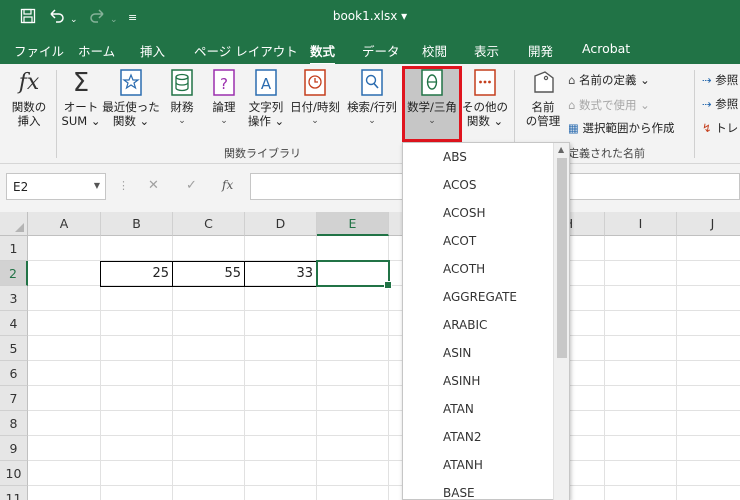  What do you see at coordinates (432, 121) in the screenshot?
I see `math-trig-chevron-icon: ⌄` at bounding box center [432, 121].